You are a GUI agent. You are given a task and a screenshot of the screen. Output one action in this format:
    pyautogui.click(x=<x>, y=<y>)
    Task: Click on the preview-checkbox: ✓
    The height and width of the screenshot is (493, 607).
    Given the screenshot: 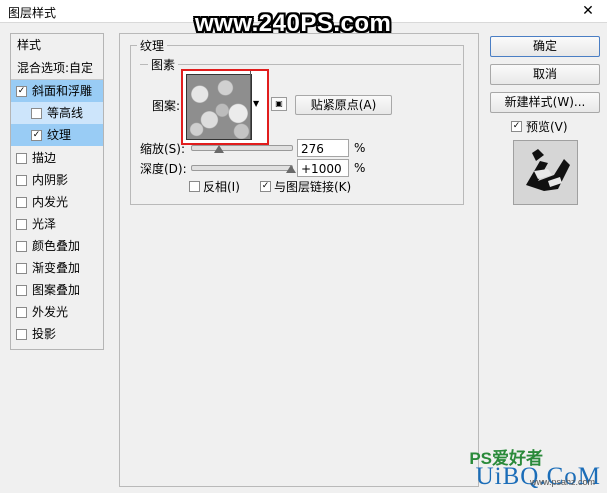 What is the action you would take?
    pyautogui.click(x=516, y=126)
    